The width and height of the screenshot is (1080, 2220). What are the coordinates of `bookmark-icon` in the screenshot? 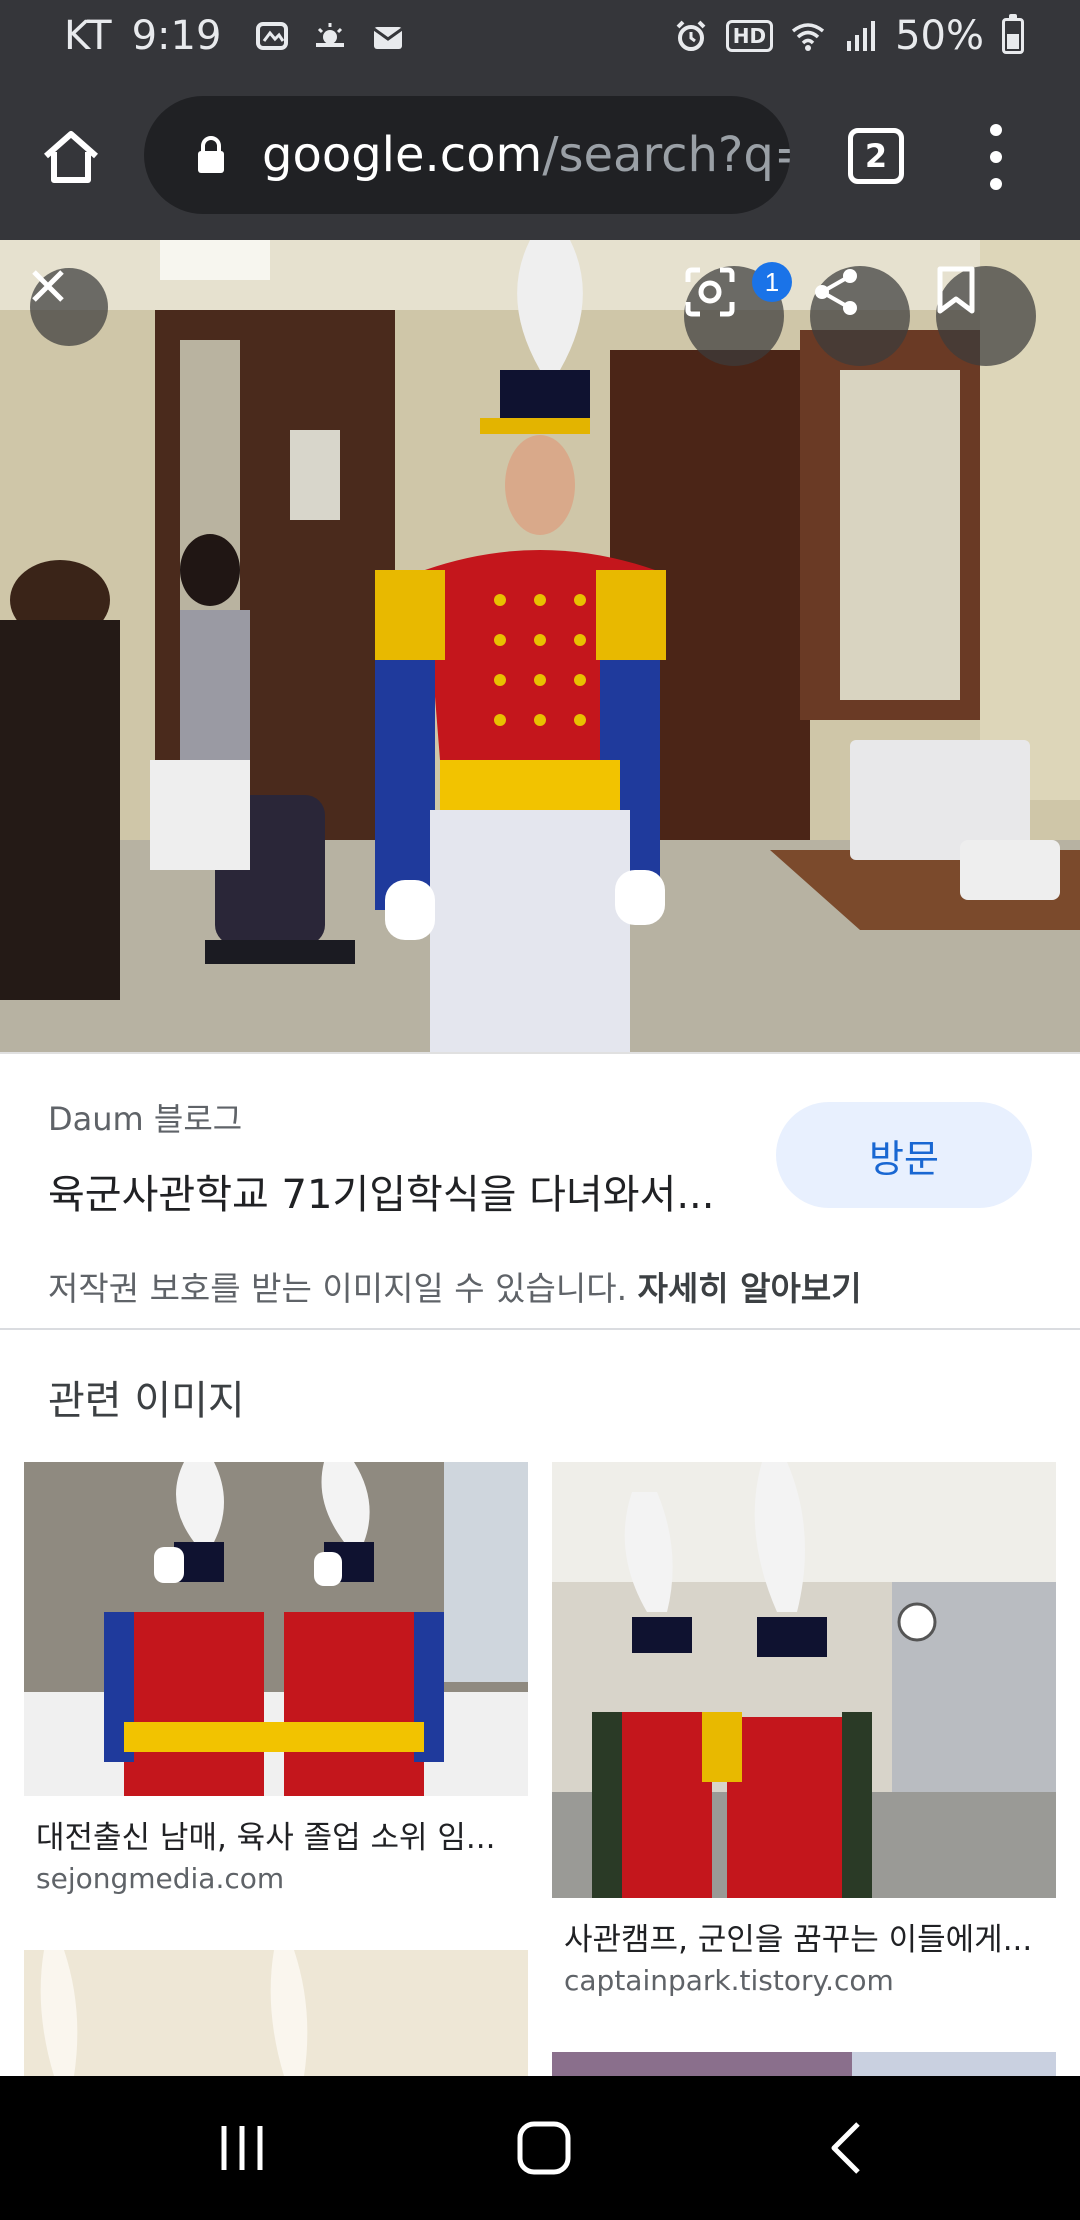 It's located at (986, 316).